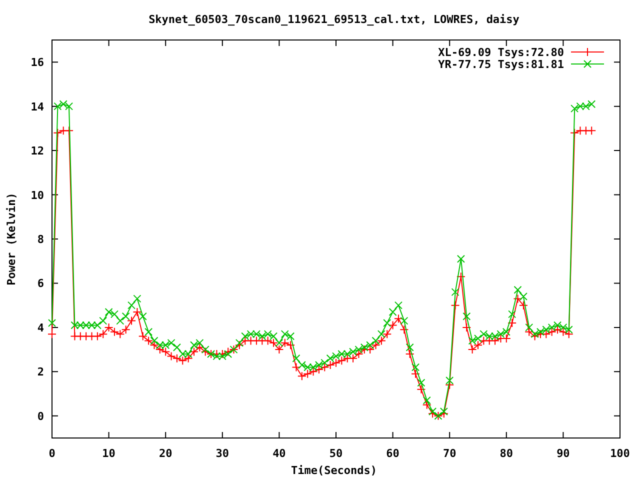  What do you see at coordinates (507, 453) in the screenshot?
I see `x-tick-label: 80` at bounding box center [507, 453].